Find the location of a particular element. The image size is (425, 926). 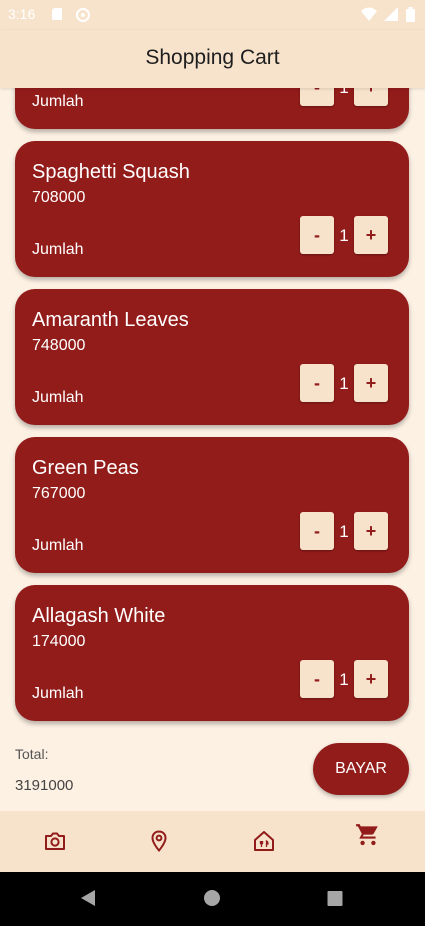

signal-icon is located at coordinates (390, 14).